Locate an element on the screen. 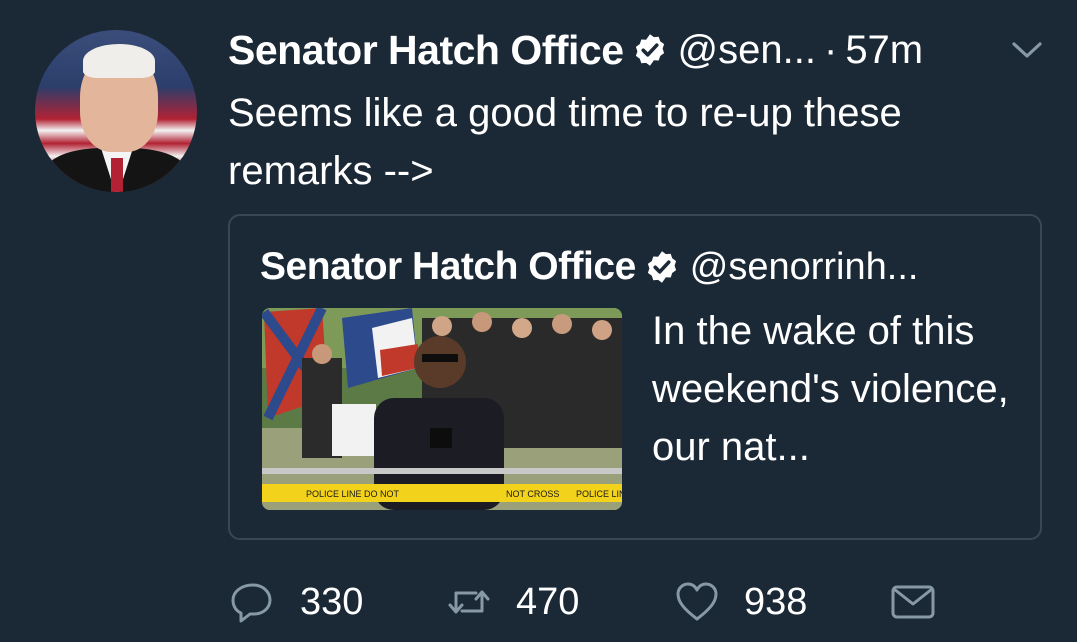 This screenshot has height=642, width=1077. quoted-tweet-image: POLICE LINE DO NOT NOT CROSS POLICE LINE is located at coordinates (442, 409).